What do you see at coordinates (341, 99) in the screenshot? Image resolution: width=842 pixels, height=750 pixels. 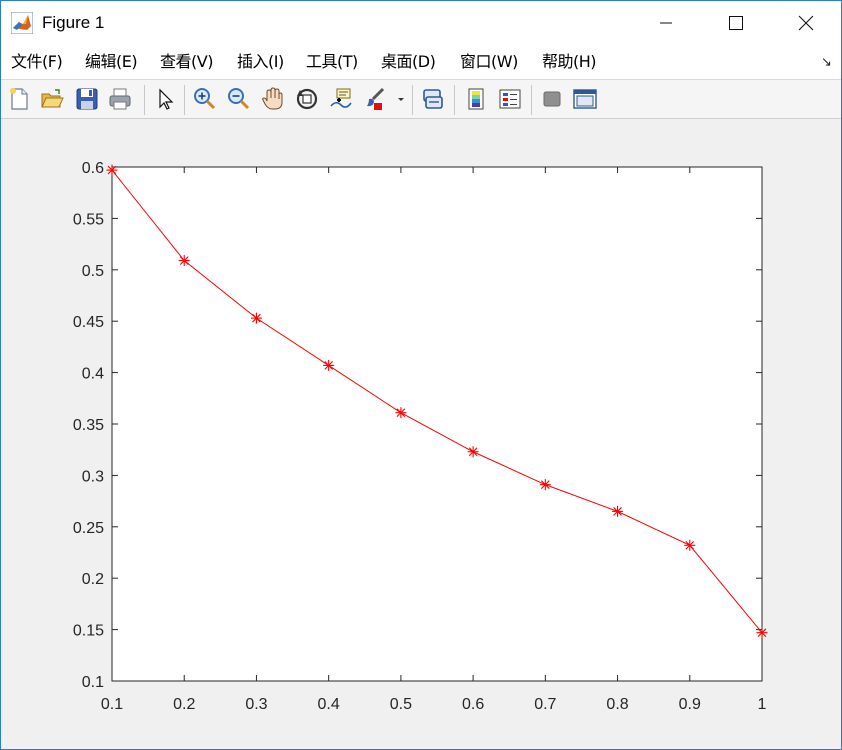 I see `data-cursor-icon` at bounding box center [341, 99].